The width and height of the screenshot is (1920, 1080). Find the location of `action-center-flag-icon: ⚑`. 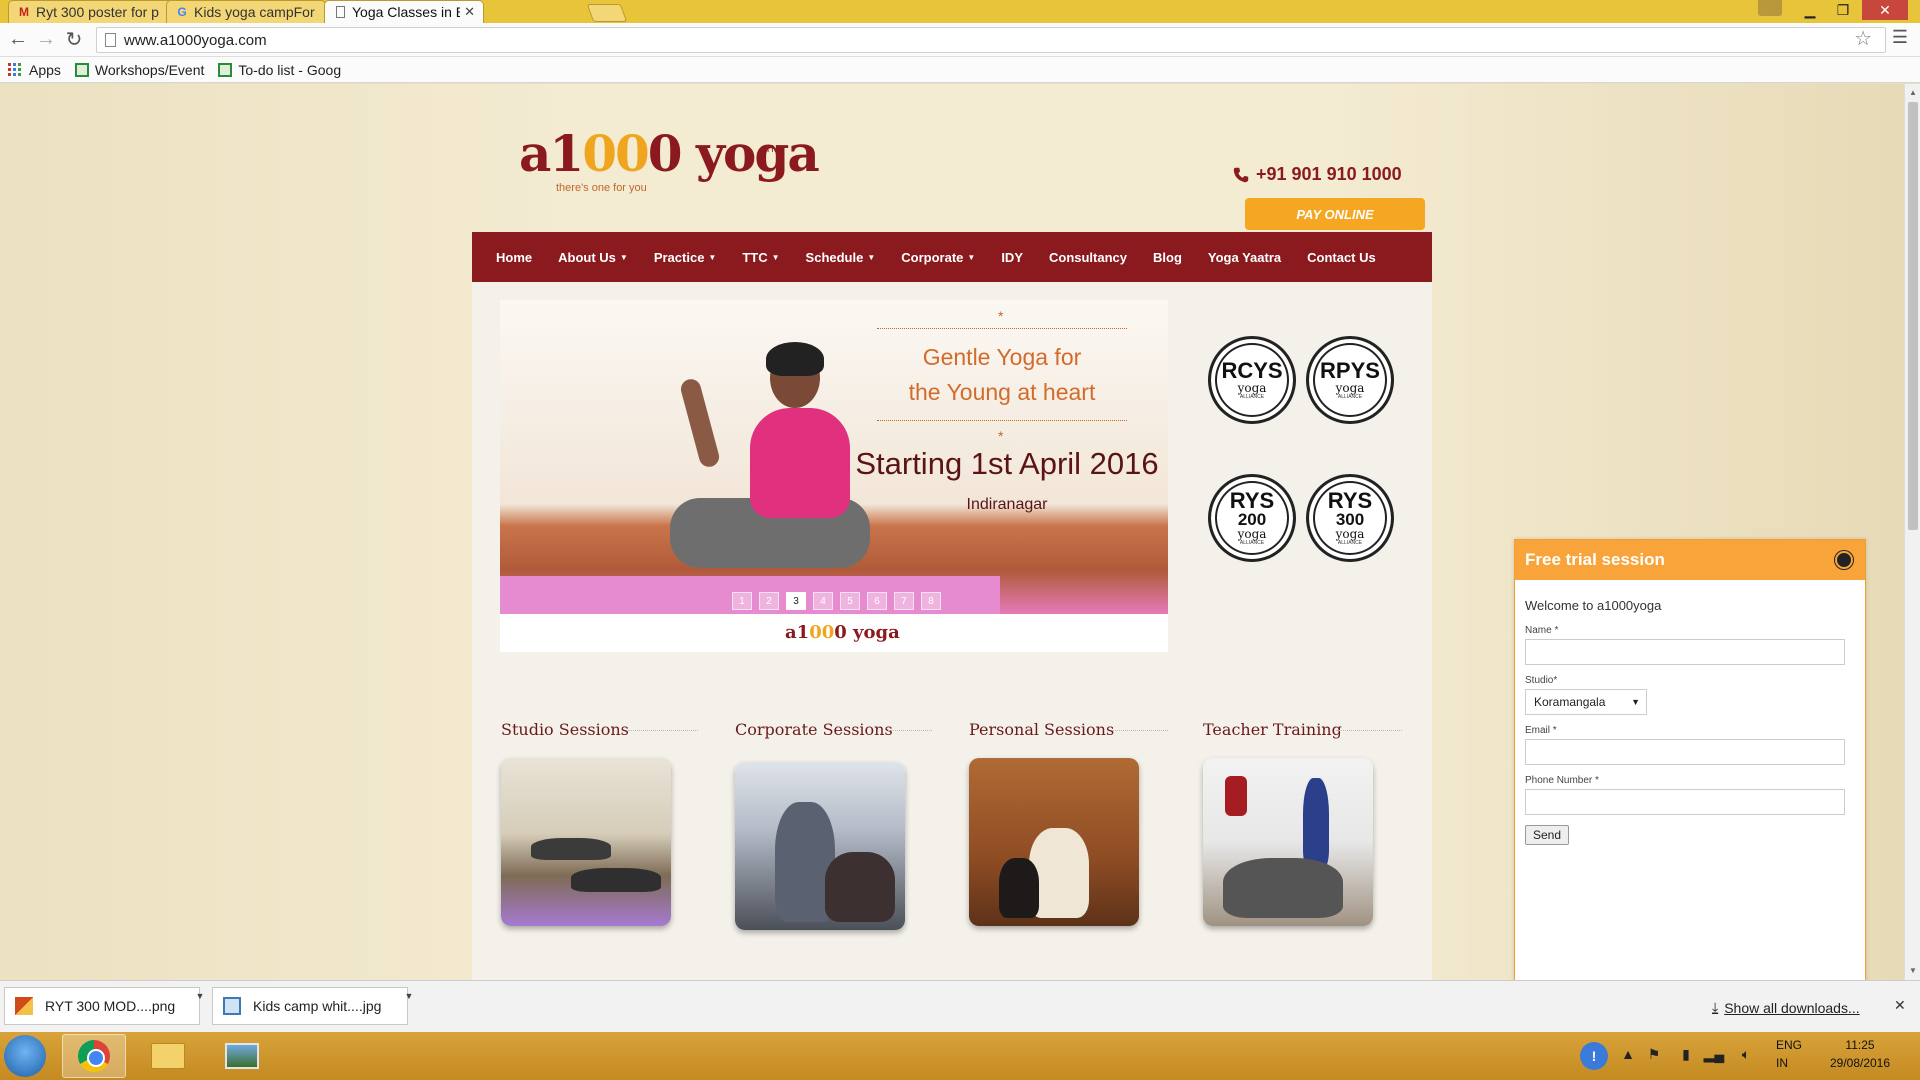

action-center-flag-icon: ⚑ is located at coordinates (1654, 1054).